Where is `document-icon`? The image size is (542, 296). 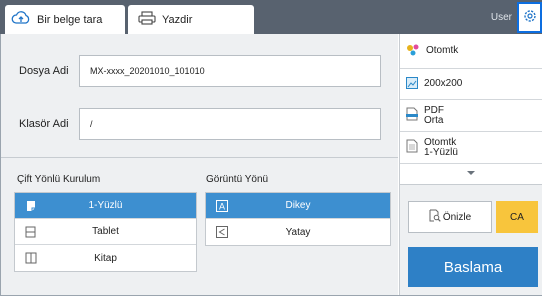 document-icon is located at coordinates (412, 147).